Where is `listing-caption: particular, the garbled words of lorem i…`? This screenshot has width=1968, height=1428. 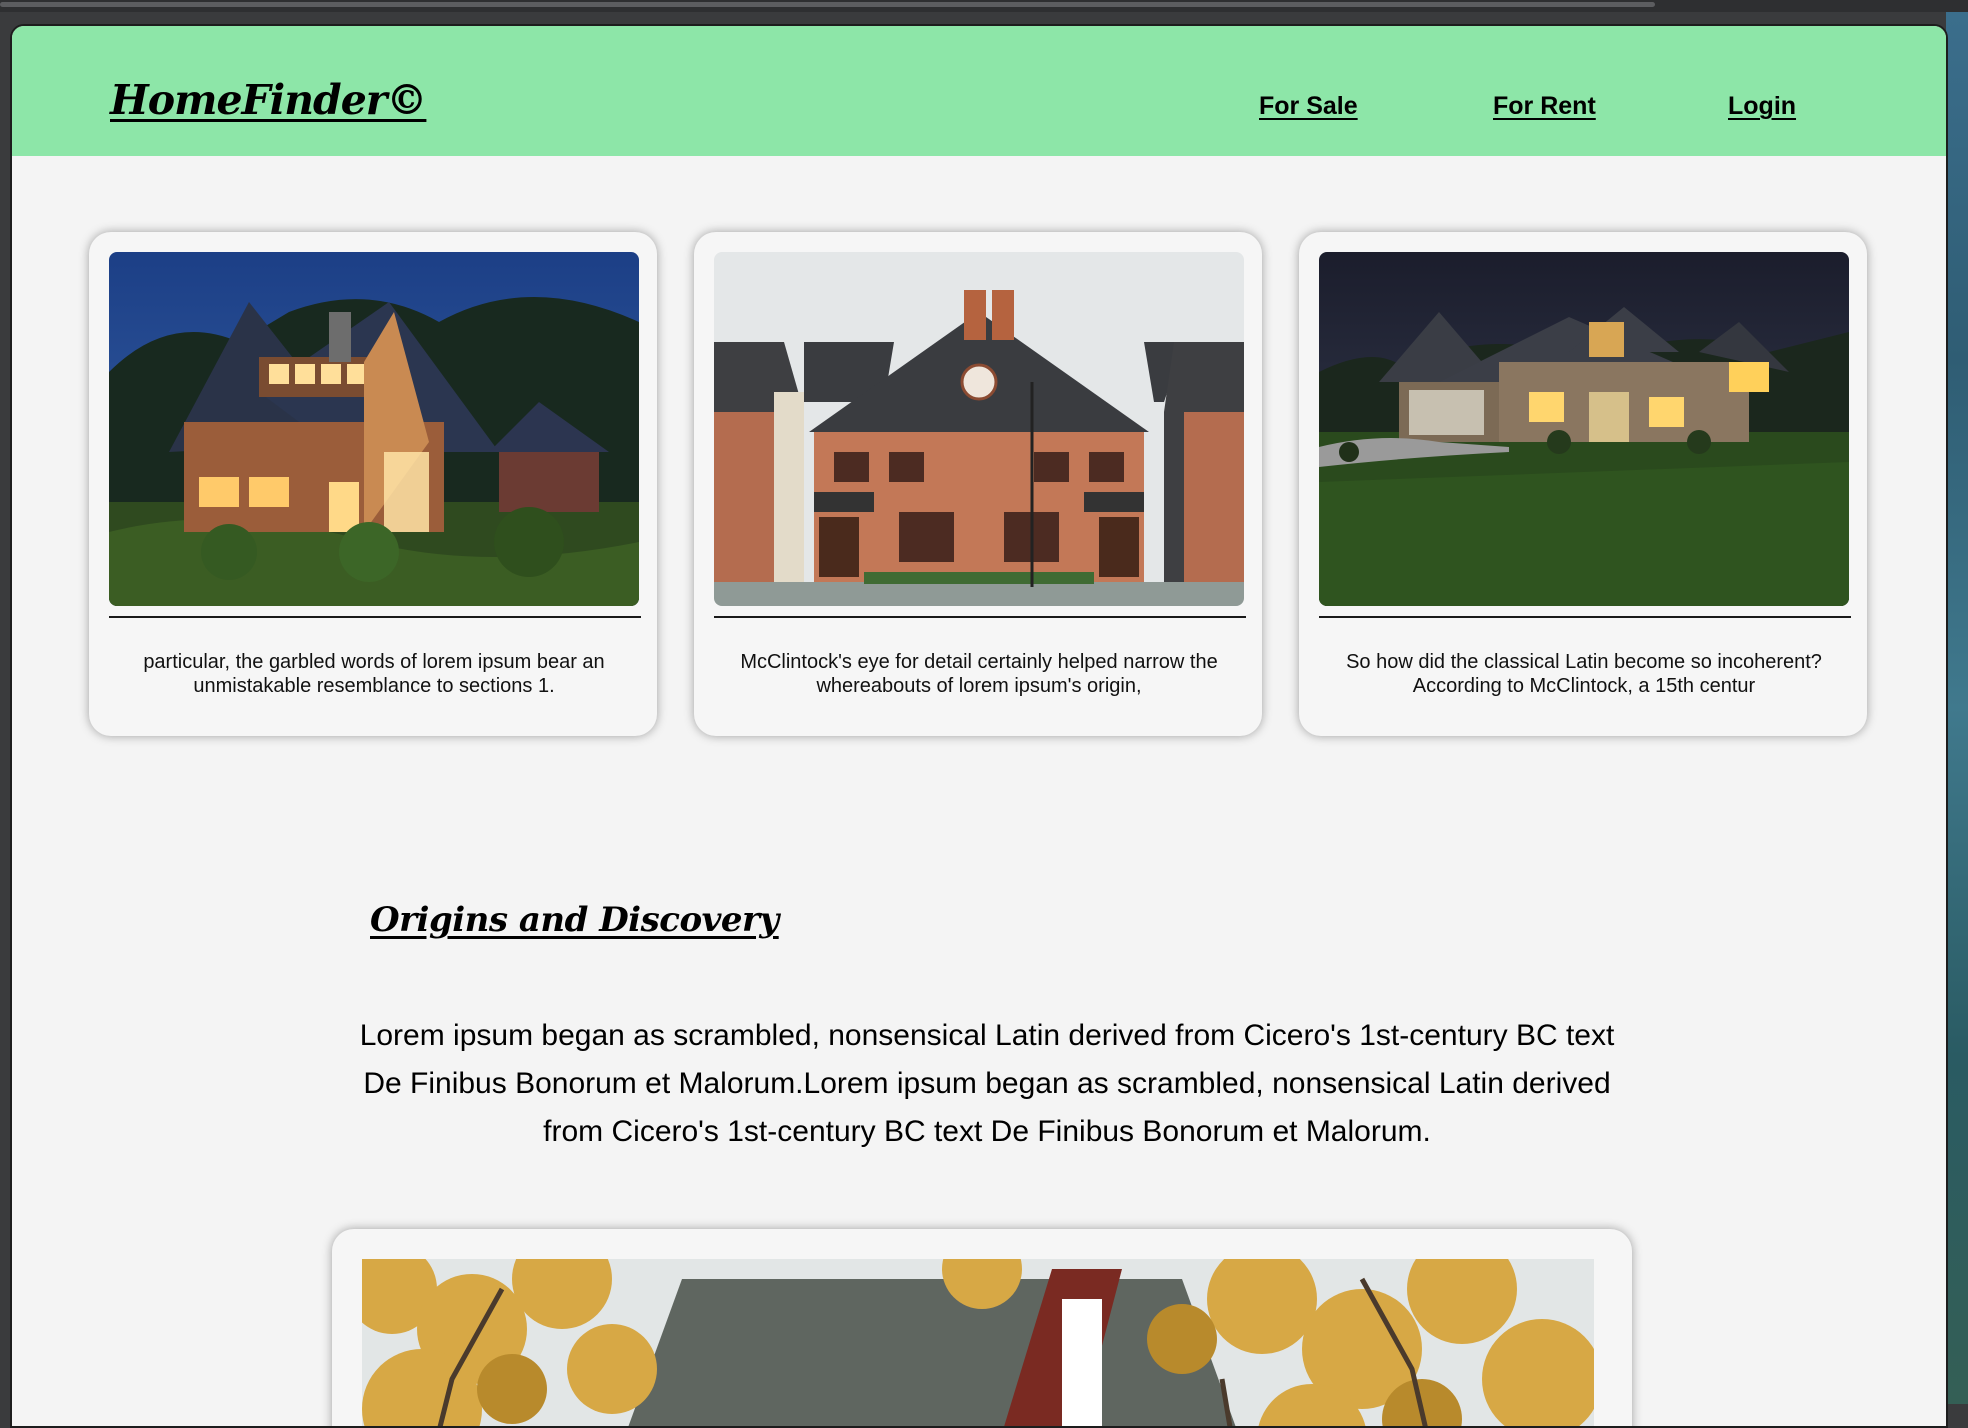
listing-caption: particular, the garbled words of lorem i… is located at coordinates (374, 674).